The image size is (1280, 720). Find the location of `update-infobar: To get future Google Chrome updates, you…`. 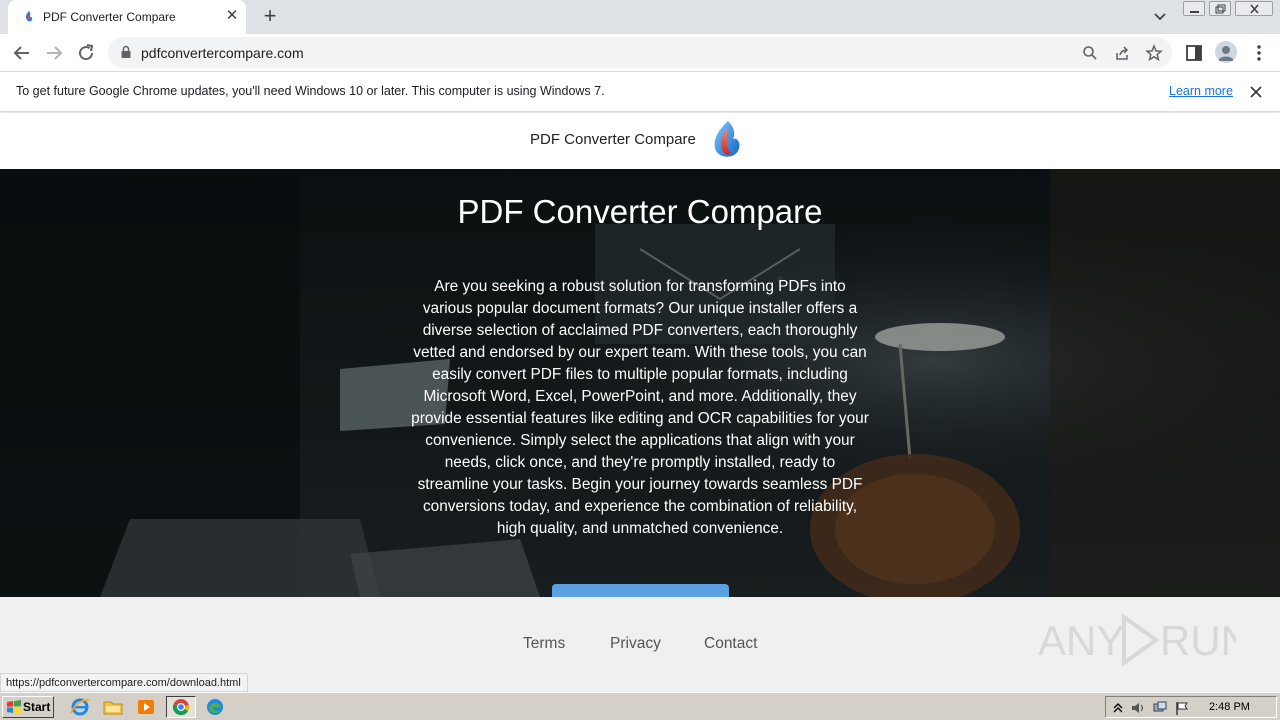

update-infobar: To get future Google Chrome updates, you… is located at coordinates (640, 92).